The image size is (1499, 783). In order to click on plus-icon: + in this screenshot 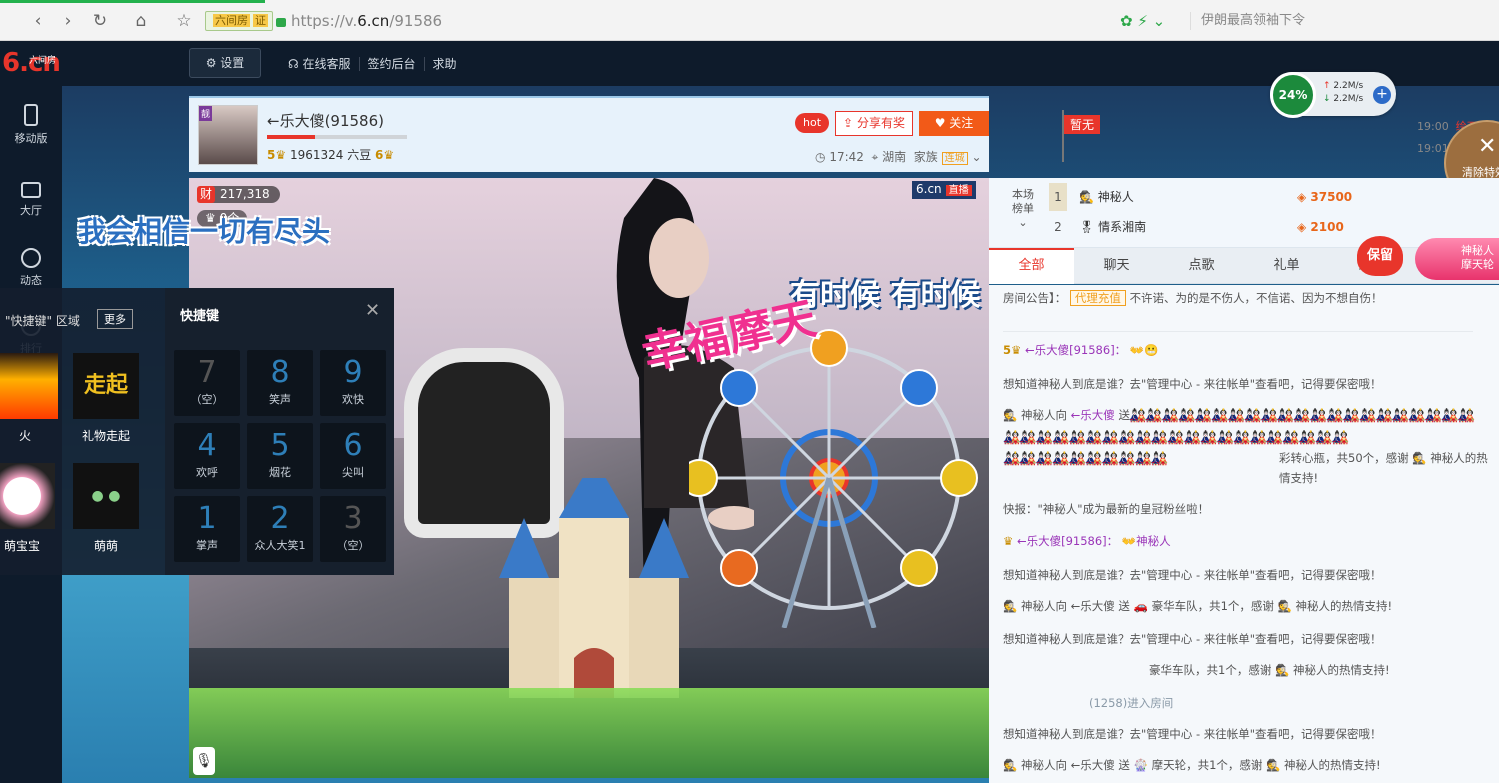, I will do `click(1382, 95)`.